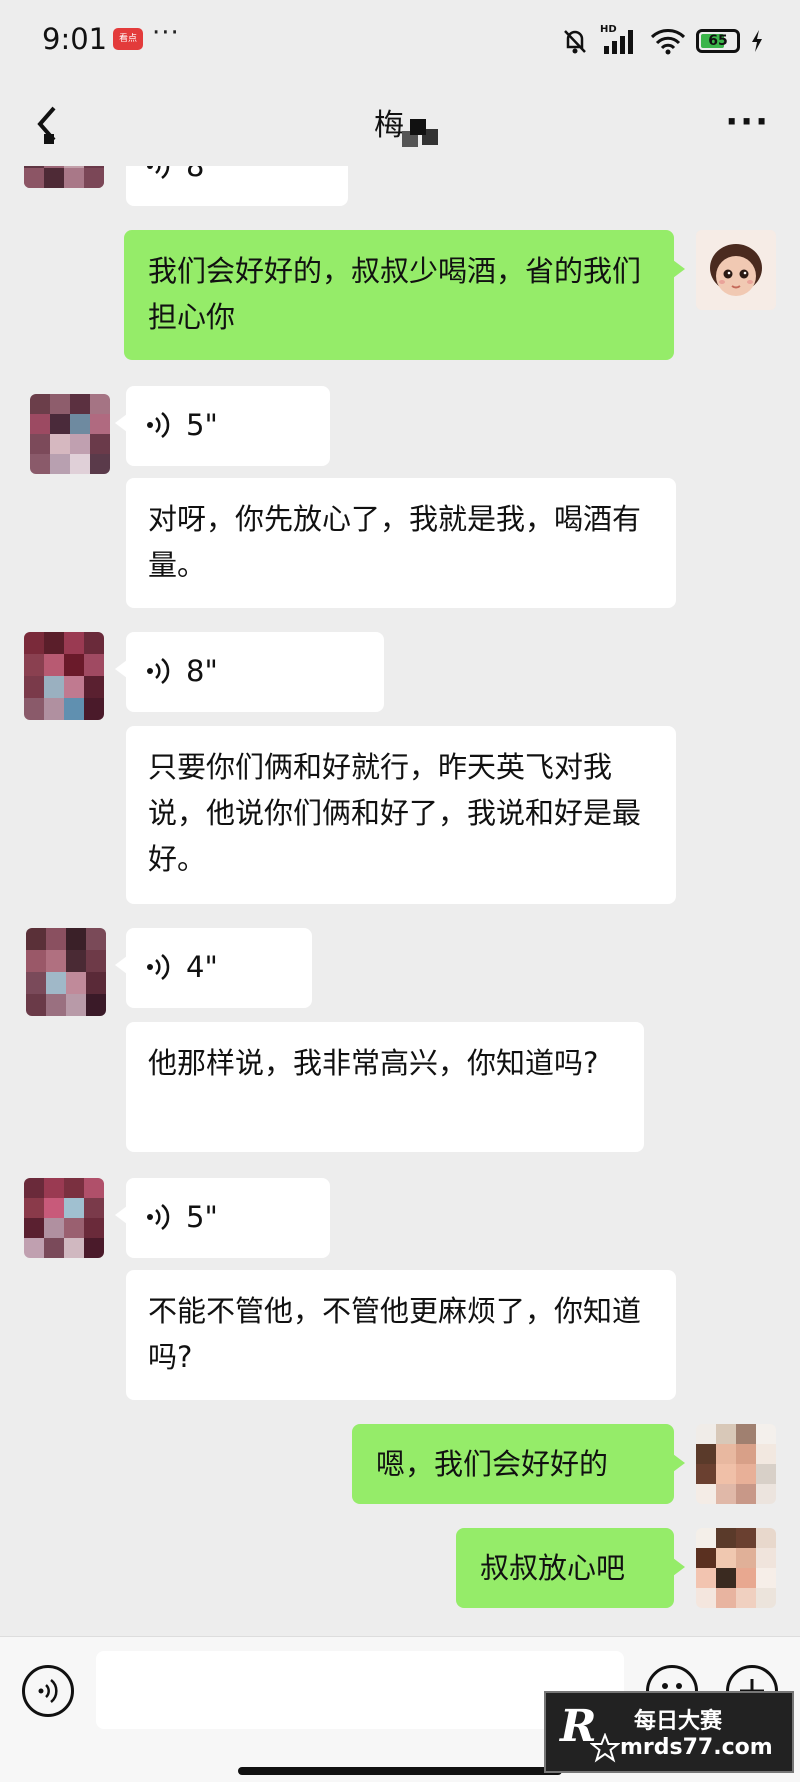  What do you see at coordinates (385, 1087) in the screenshot?
I see `text-message: 他那样说，我非常高兴，你知道吗?` at bounding box center [385, 1087].